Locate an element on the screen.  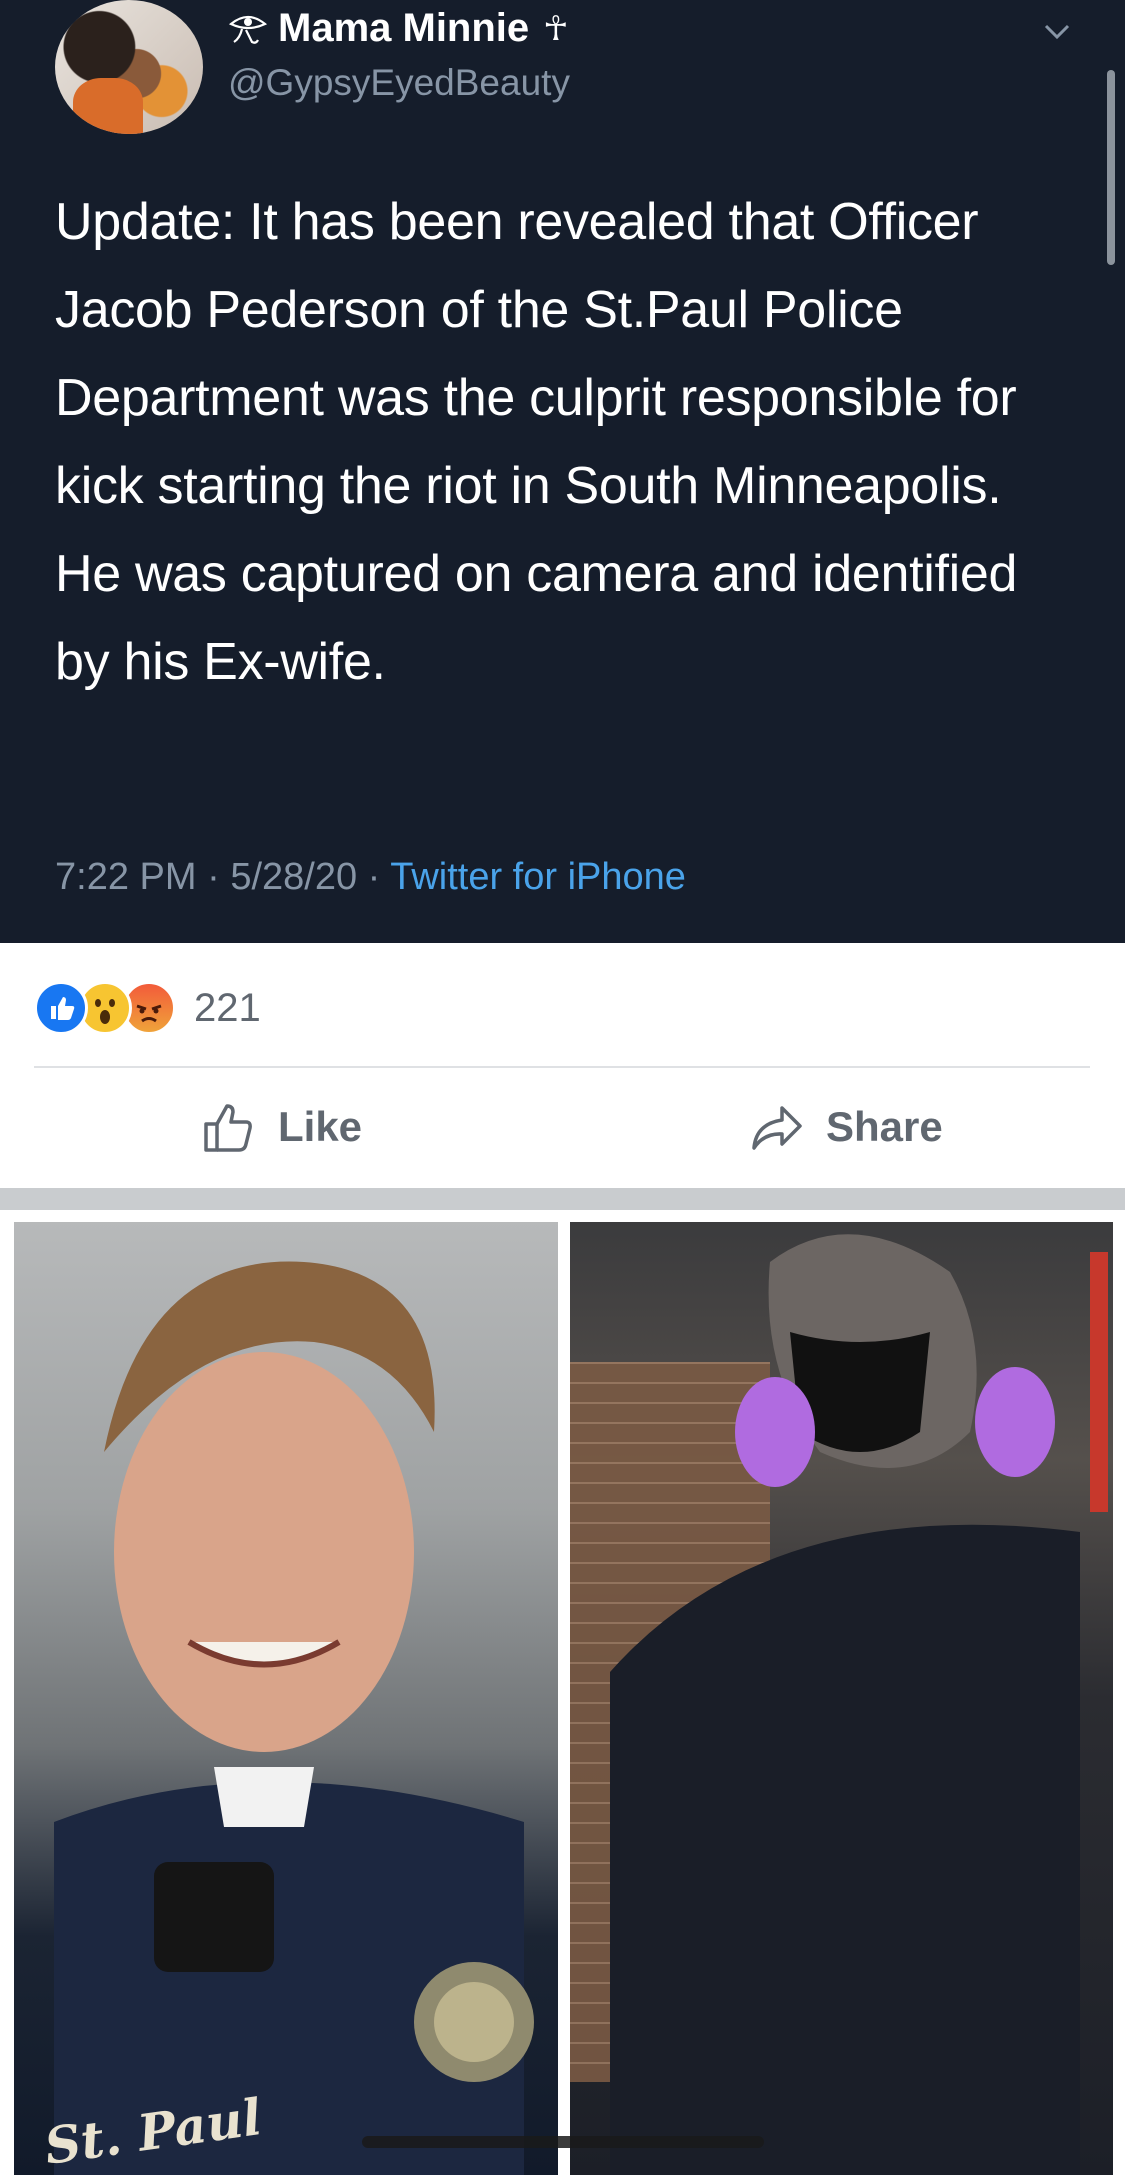
ankh-icon: ☥ is located at coordinates (556, 28).